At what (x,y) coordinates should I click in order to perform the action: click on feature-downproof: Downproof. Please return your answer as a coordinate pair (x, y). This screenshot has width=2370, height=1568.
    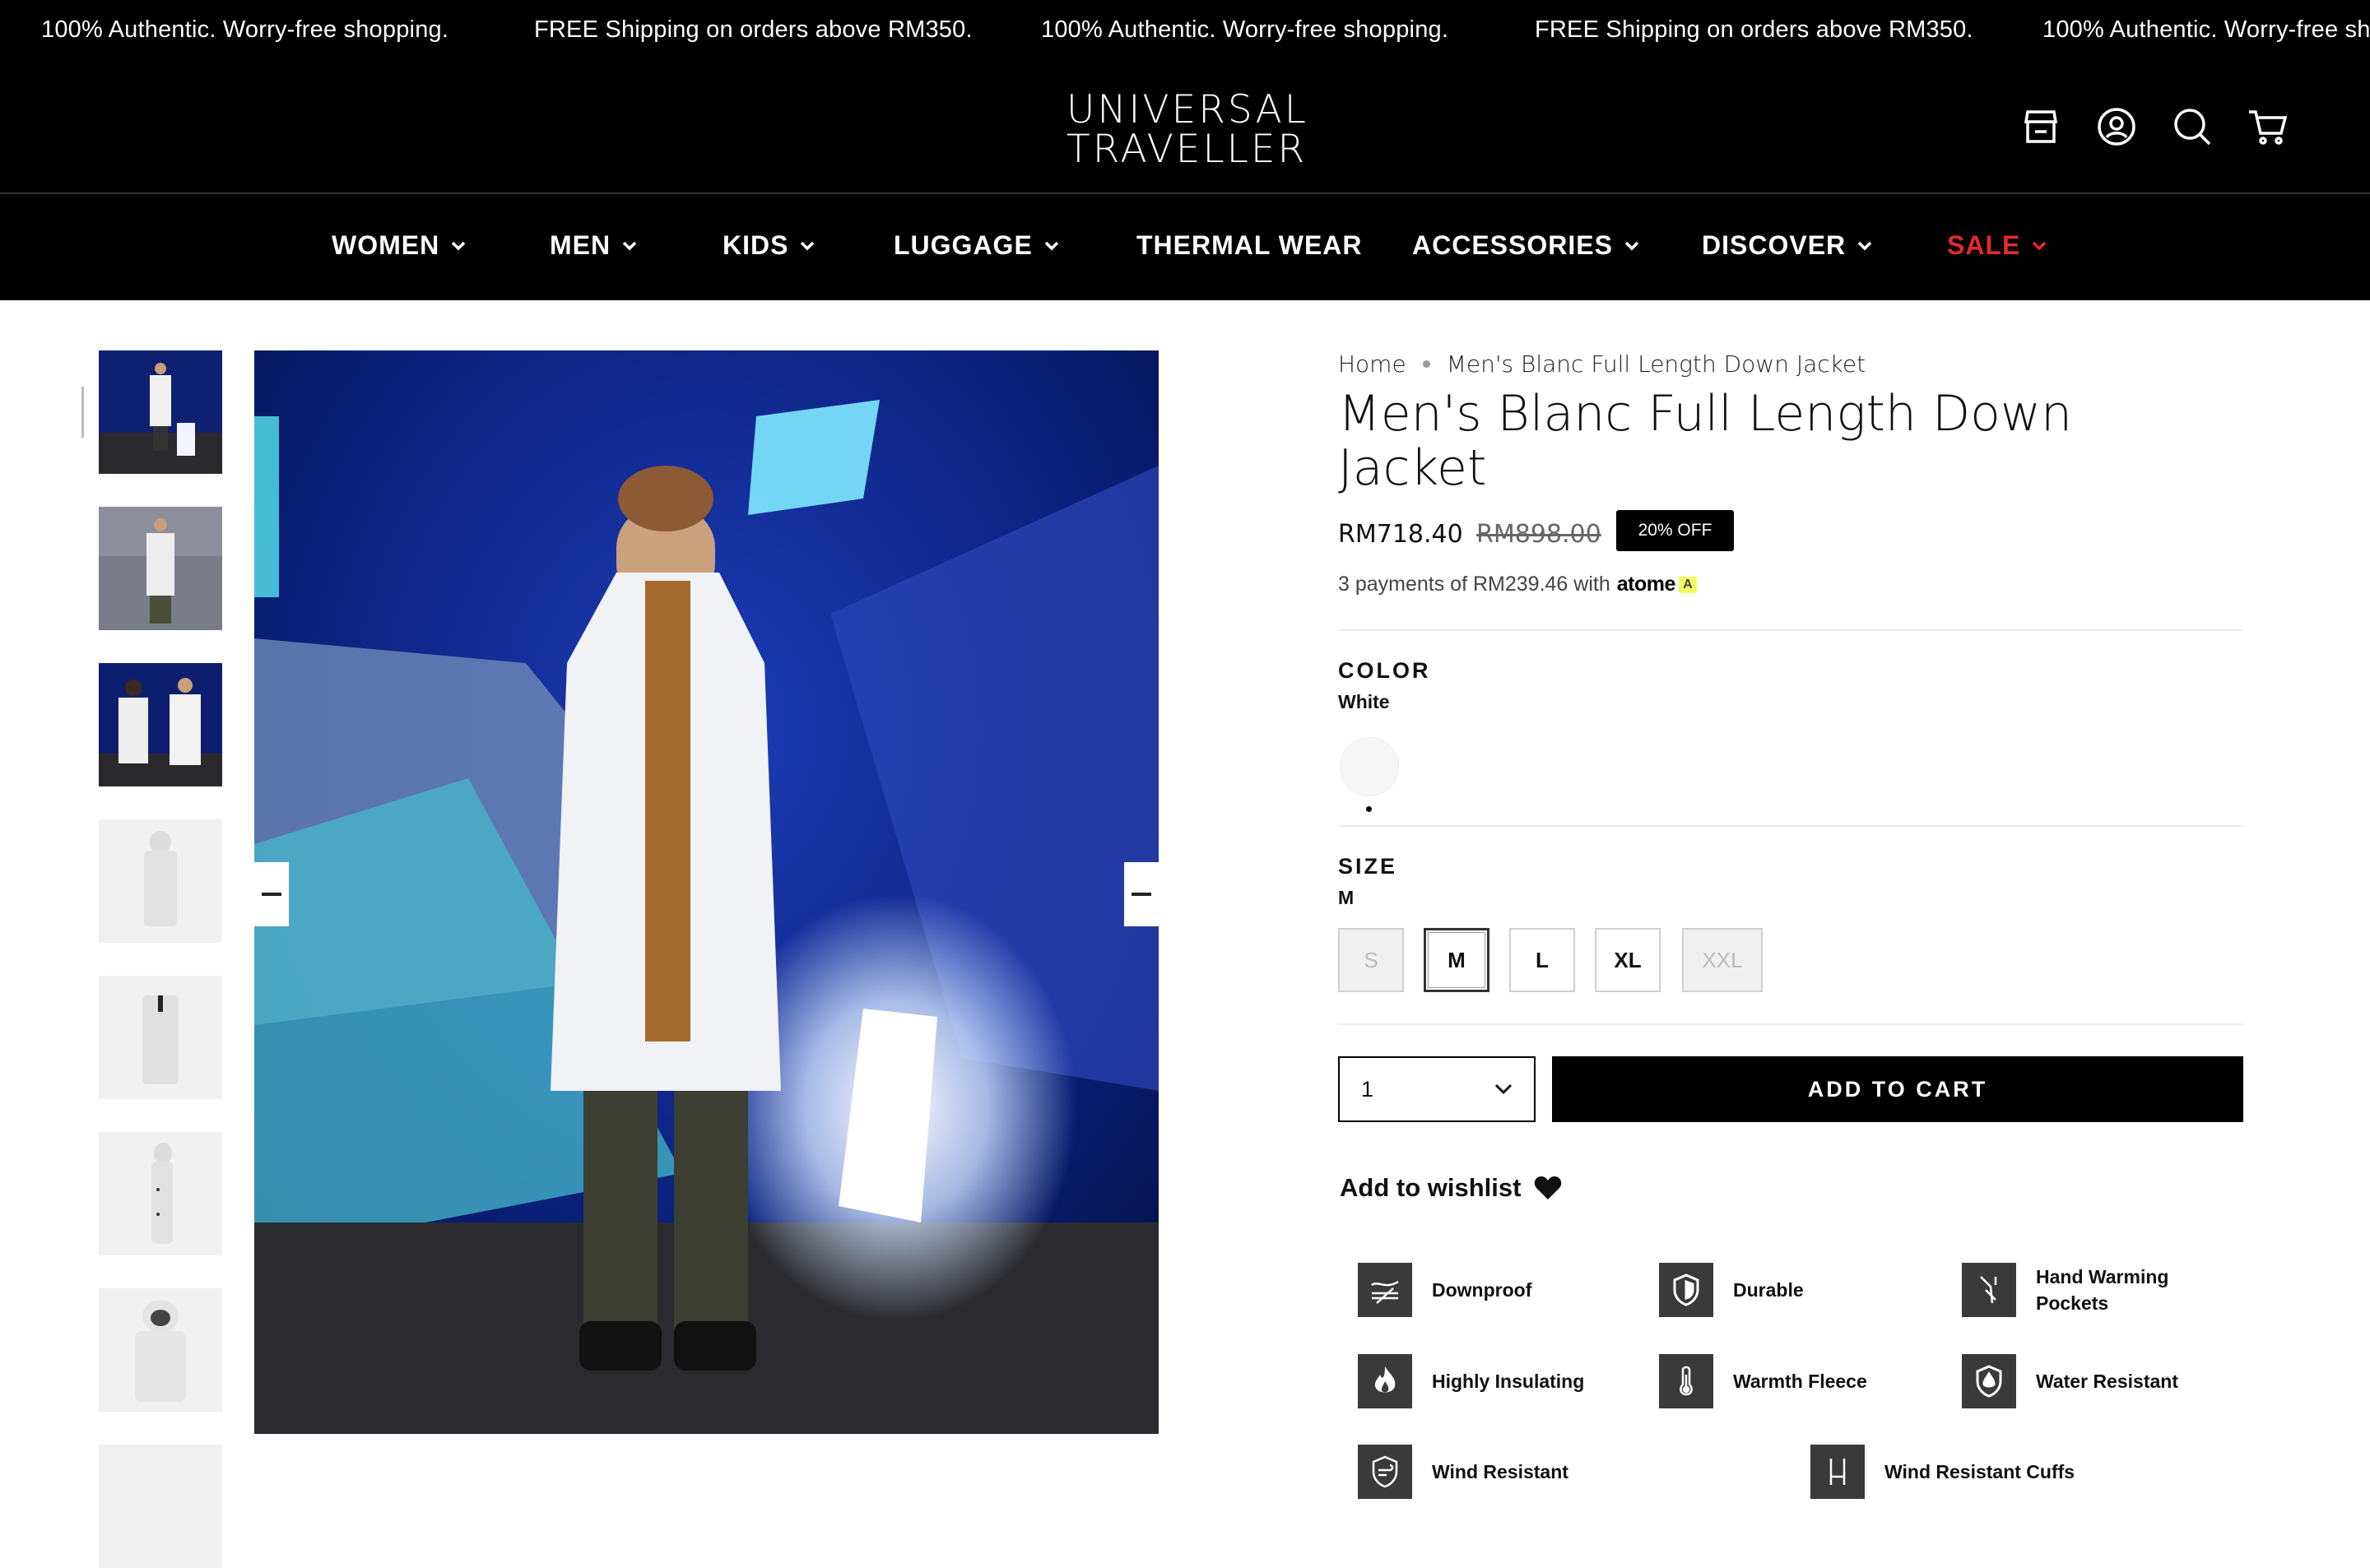
    Looking at the image, I should click on (1444, 1290).